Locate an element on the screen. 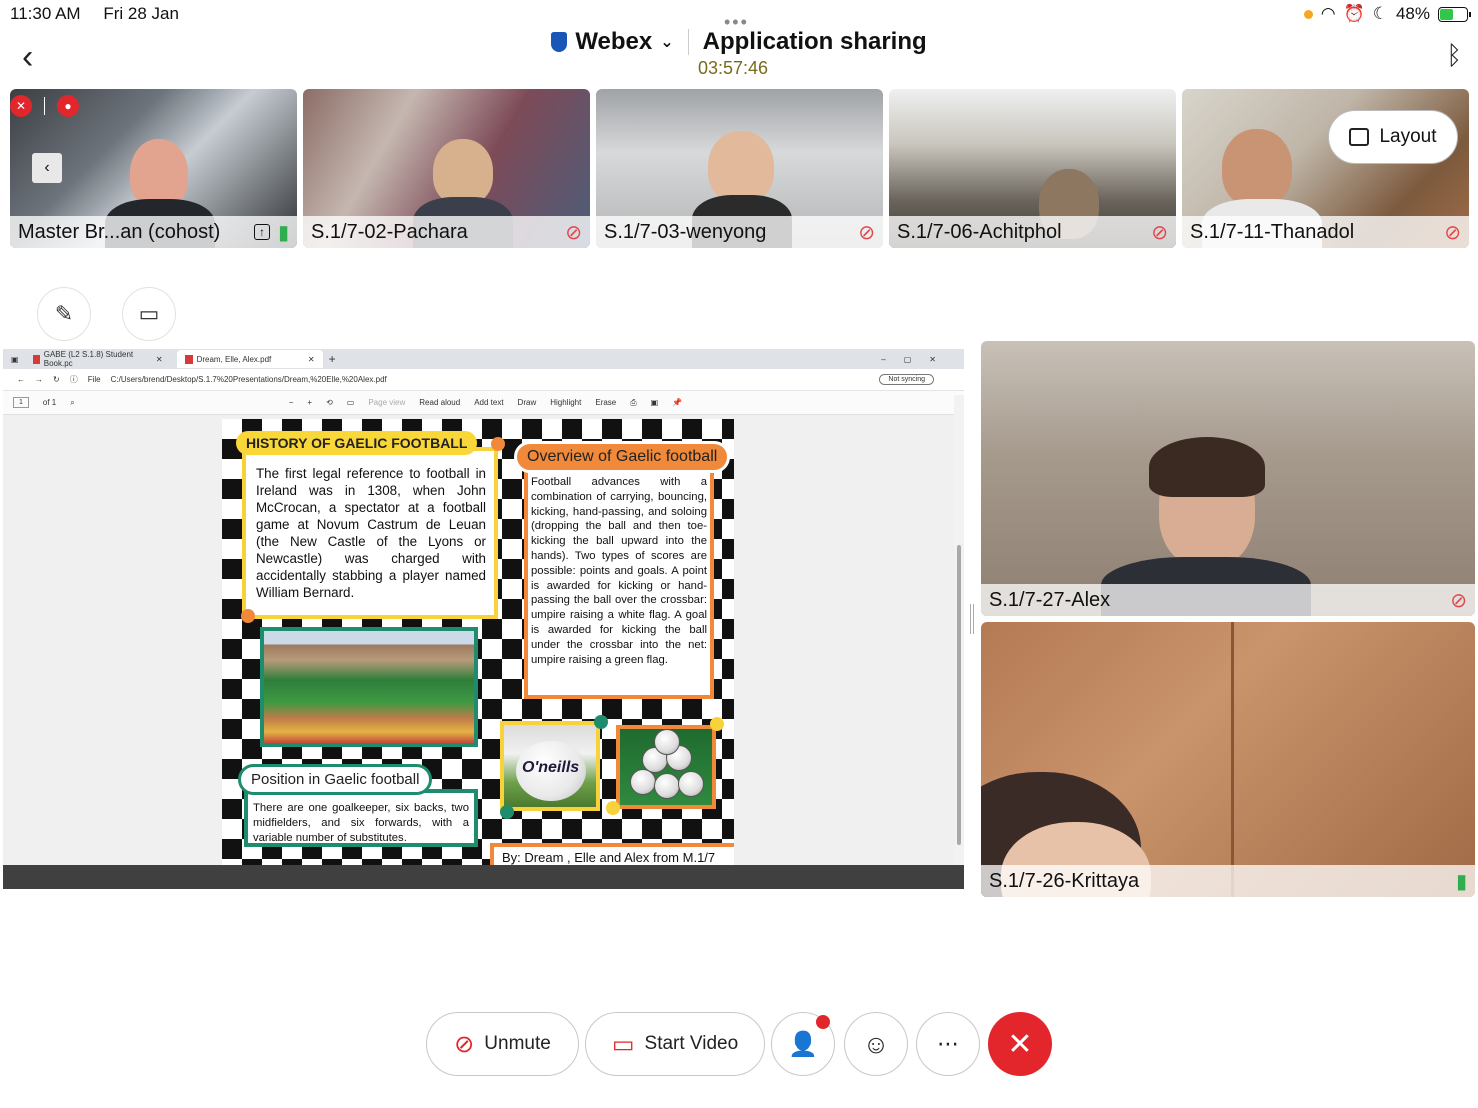  emoji-icon: ☺ is located at coordinates (876, 1043).